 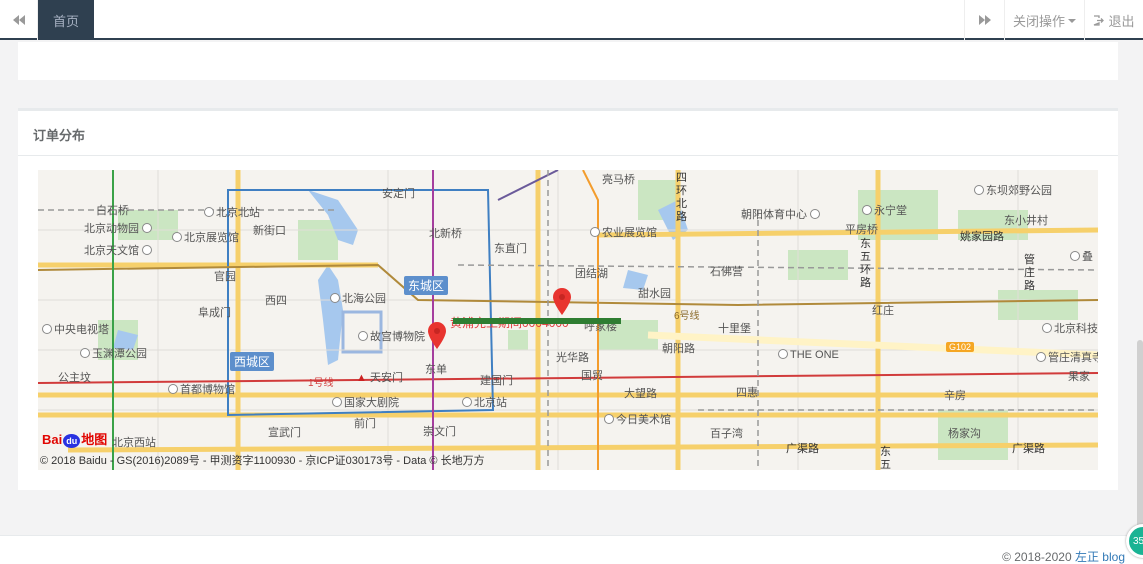 What do you see at coordinates (591, 274) in the screenshot?
I see `map-label: 团结湖` at bounding box center [591, 274].